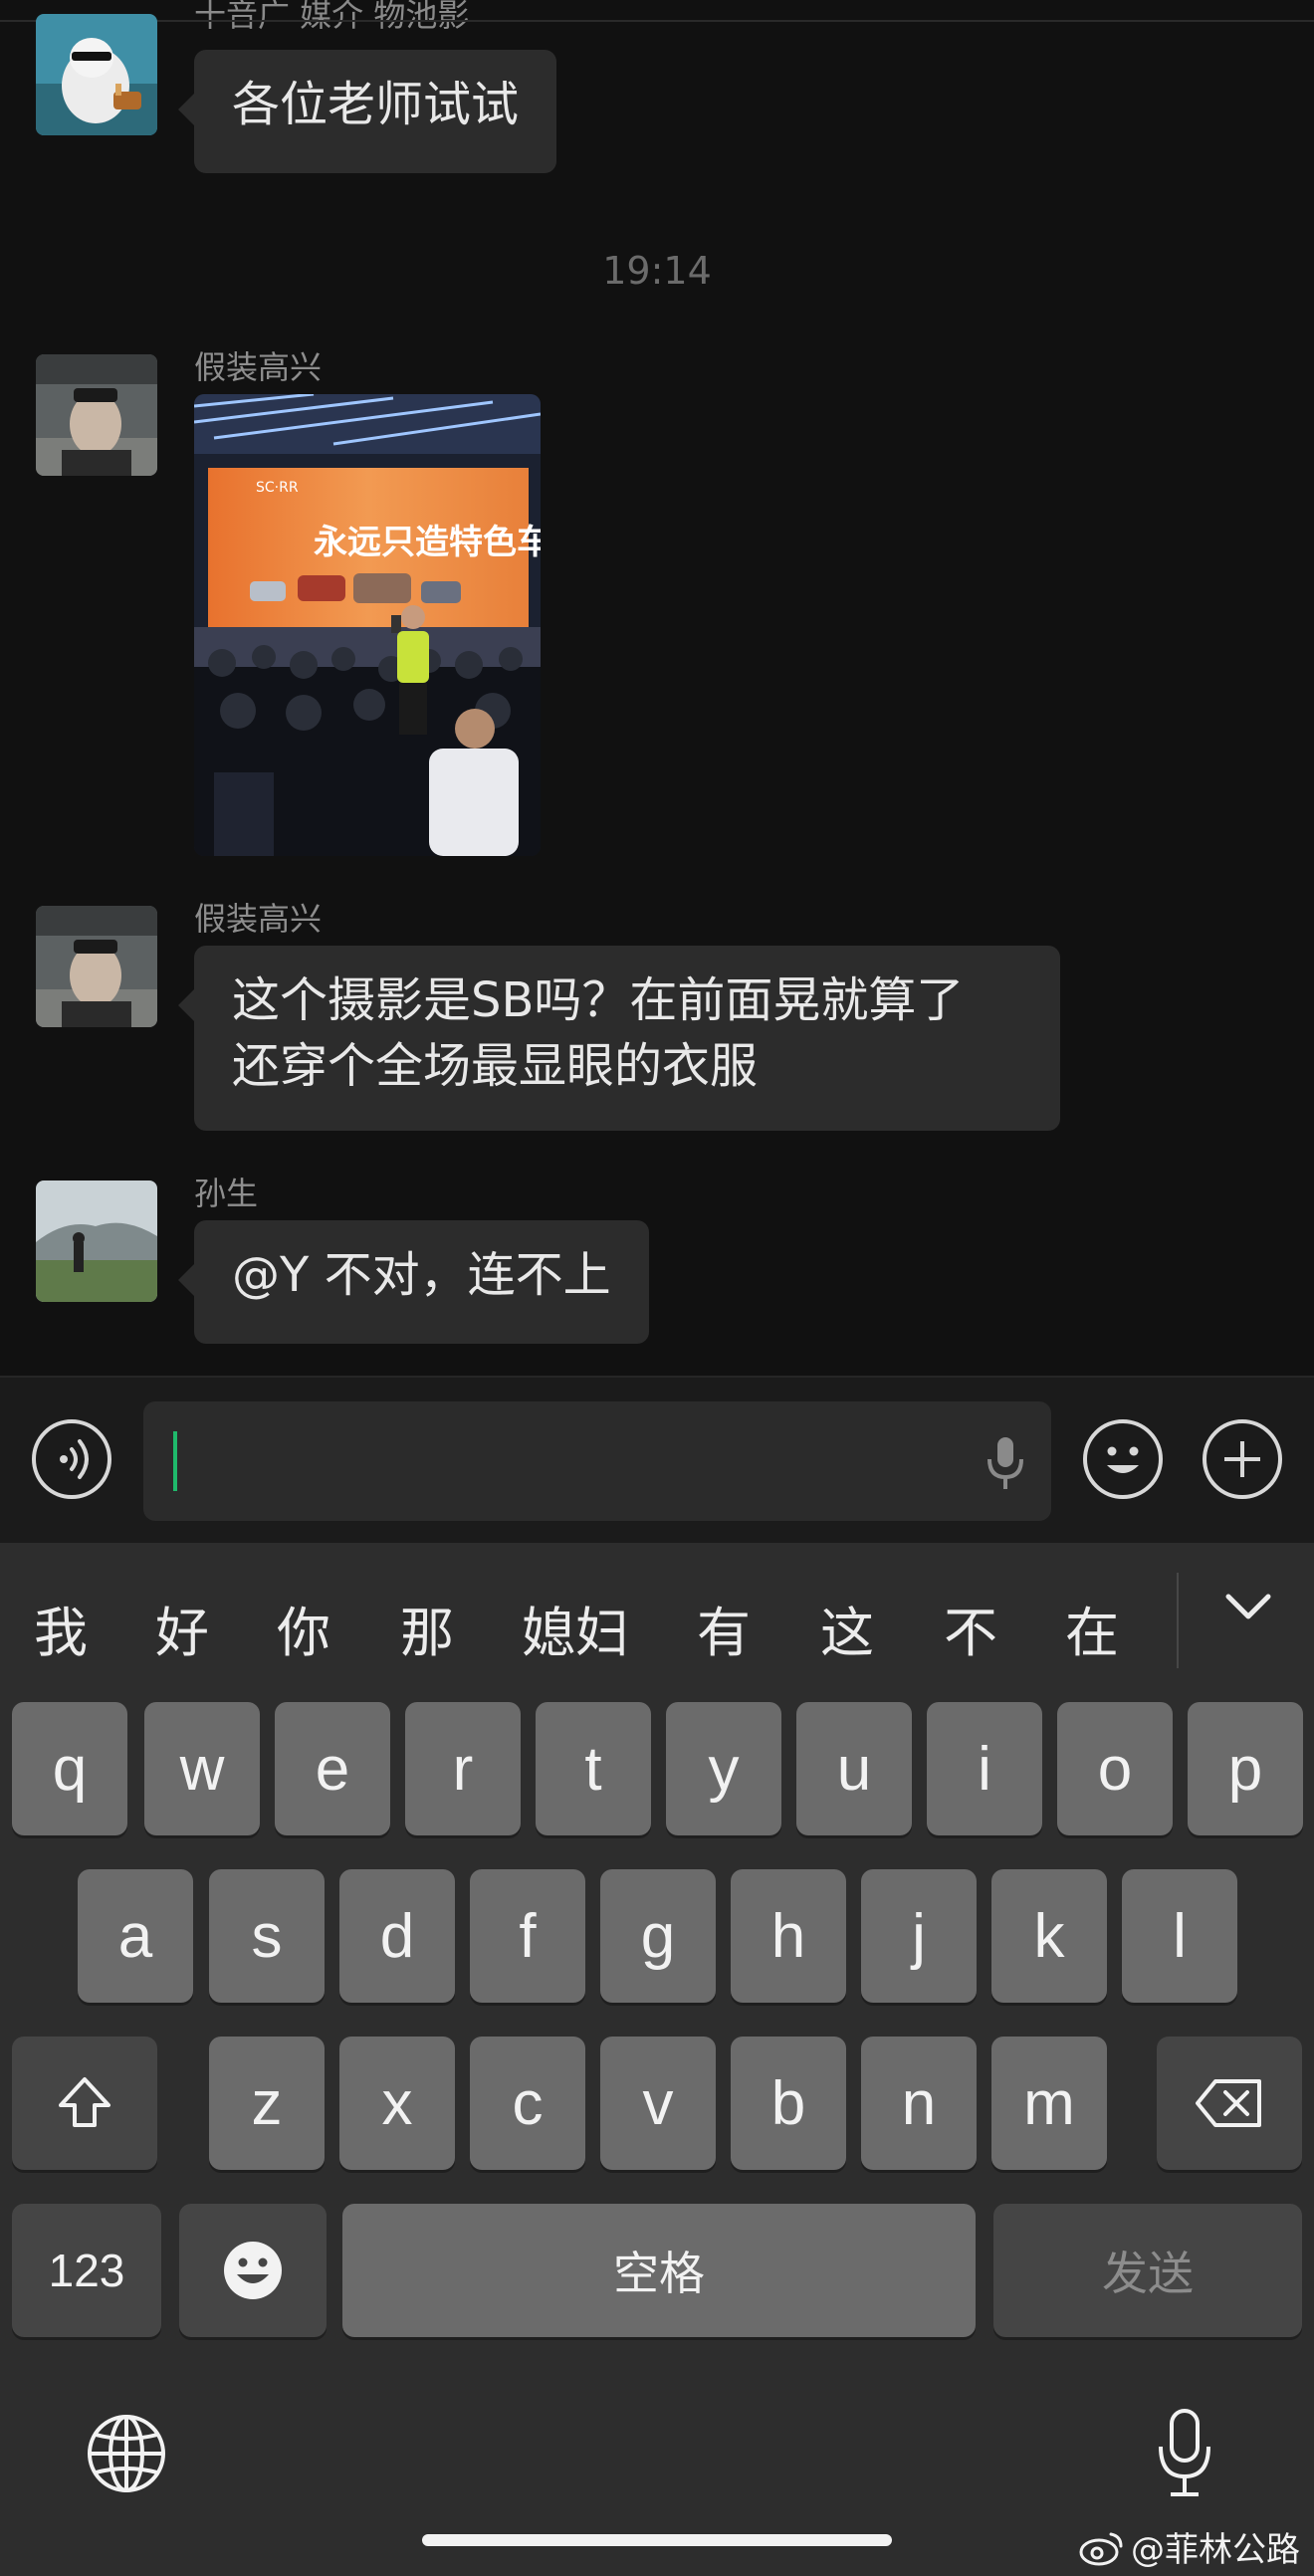  Describe the element at coordinates (1092, 1628) in the screenshot. I see `candidate-word: 在` at that location.